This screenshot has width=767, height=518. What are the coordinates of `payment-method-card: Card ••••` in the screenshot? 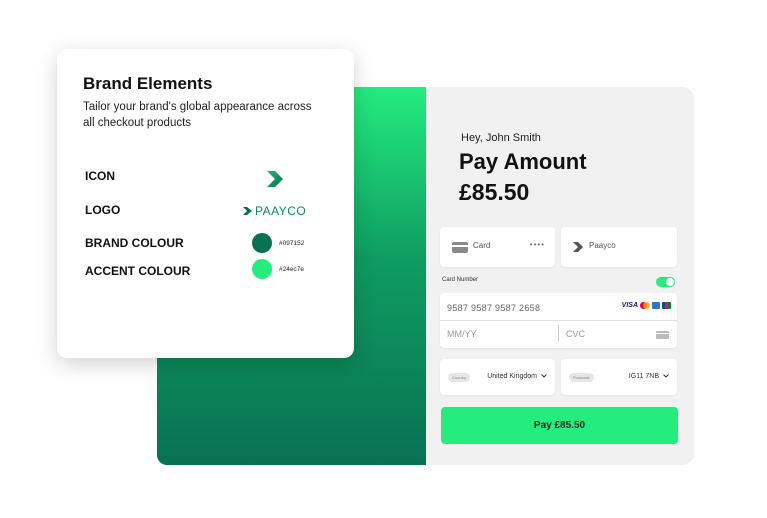 It's located at (497, 247).